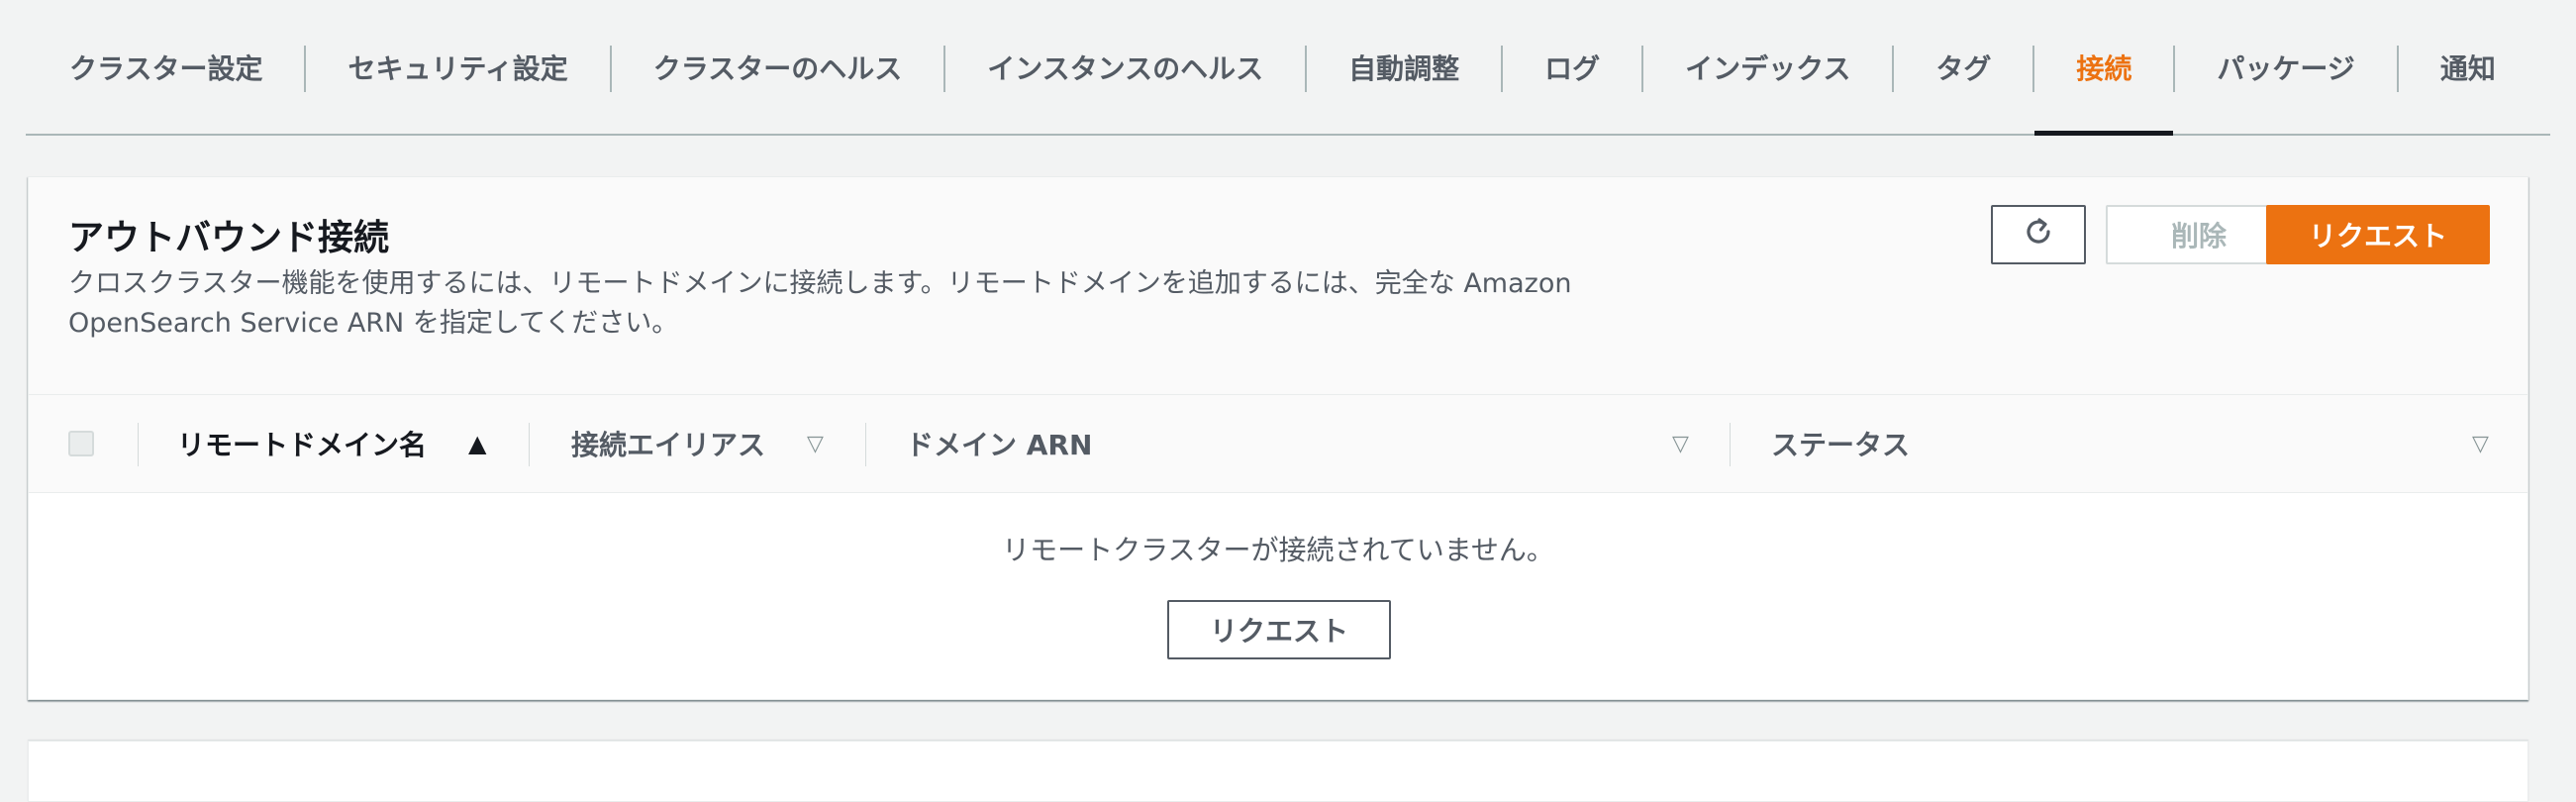 Image resolution: width=2576 pixels, height=802 pixels. I want to click on tab-tags: タグ, so click(1963, 67).